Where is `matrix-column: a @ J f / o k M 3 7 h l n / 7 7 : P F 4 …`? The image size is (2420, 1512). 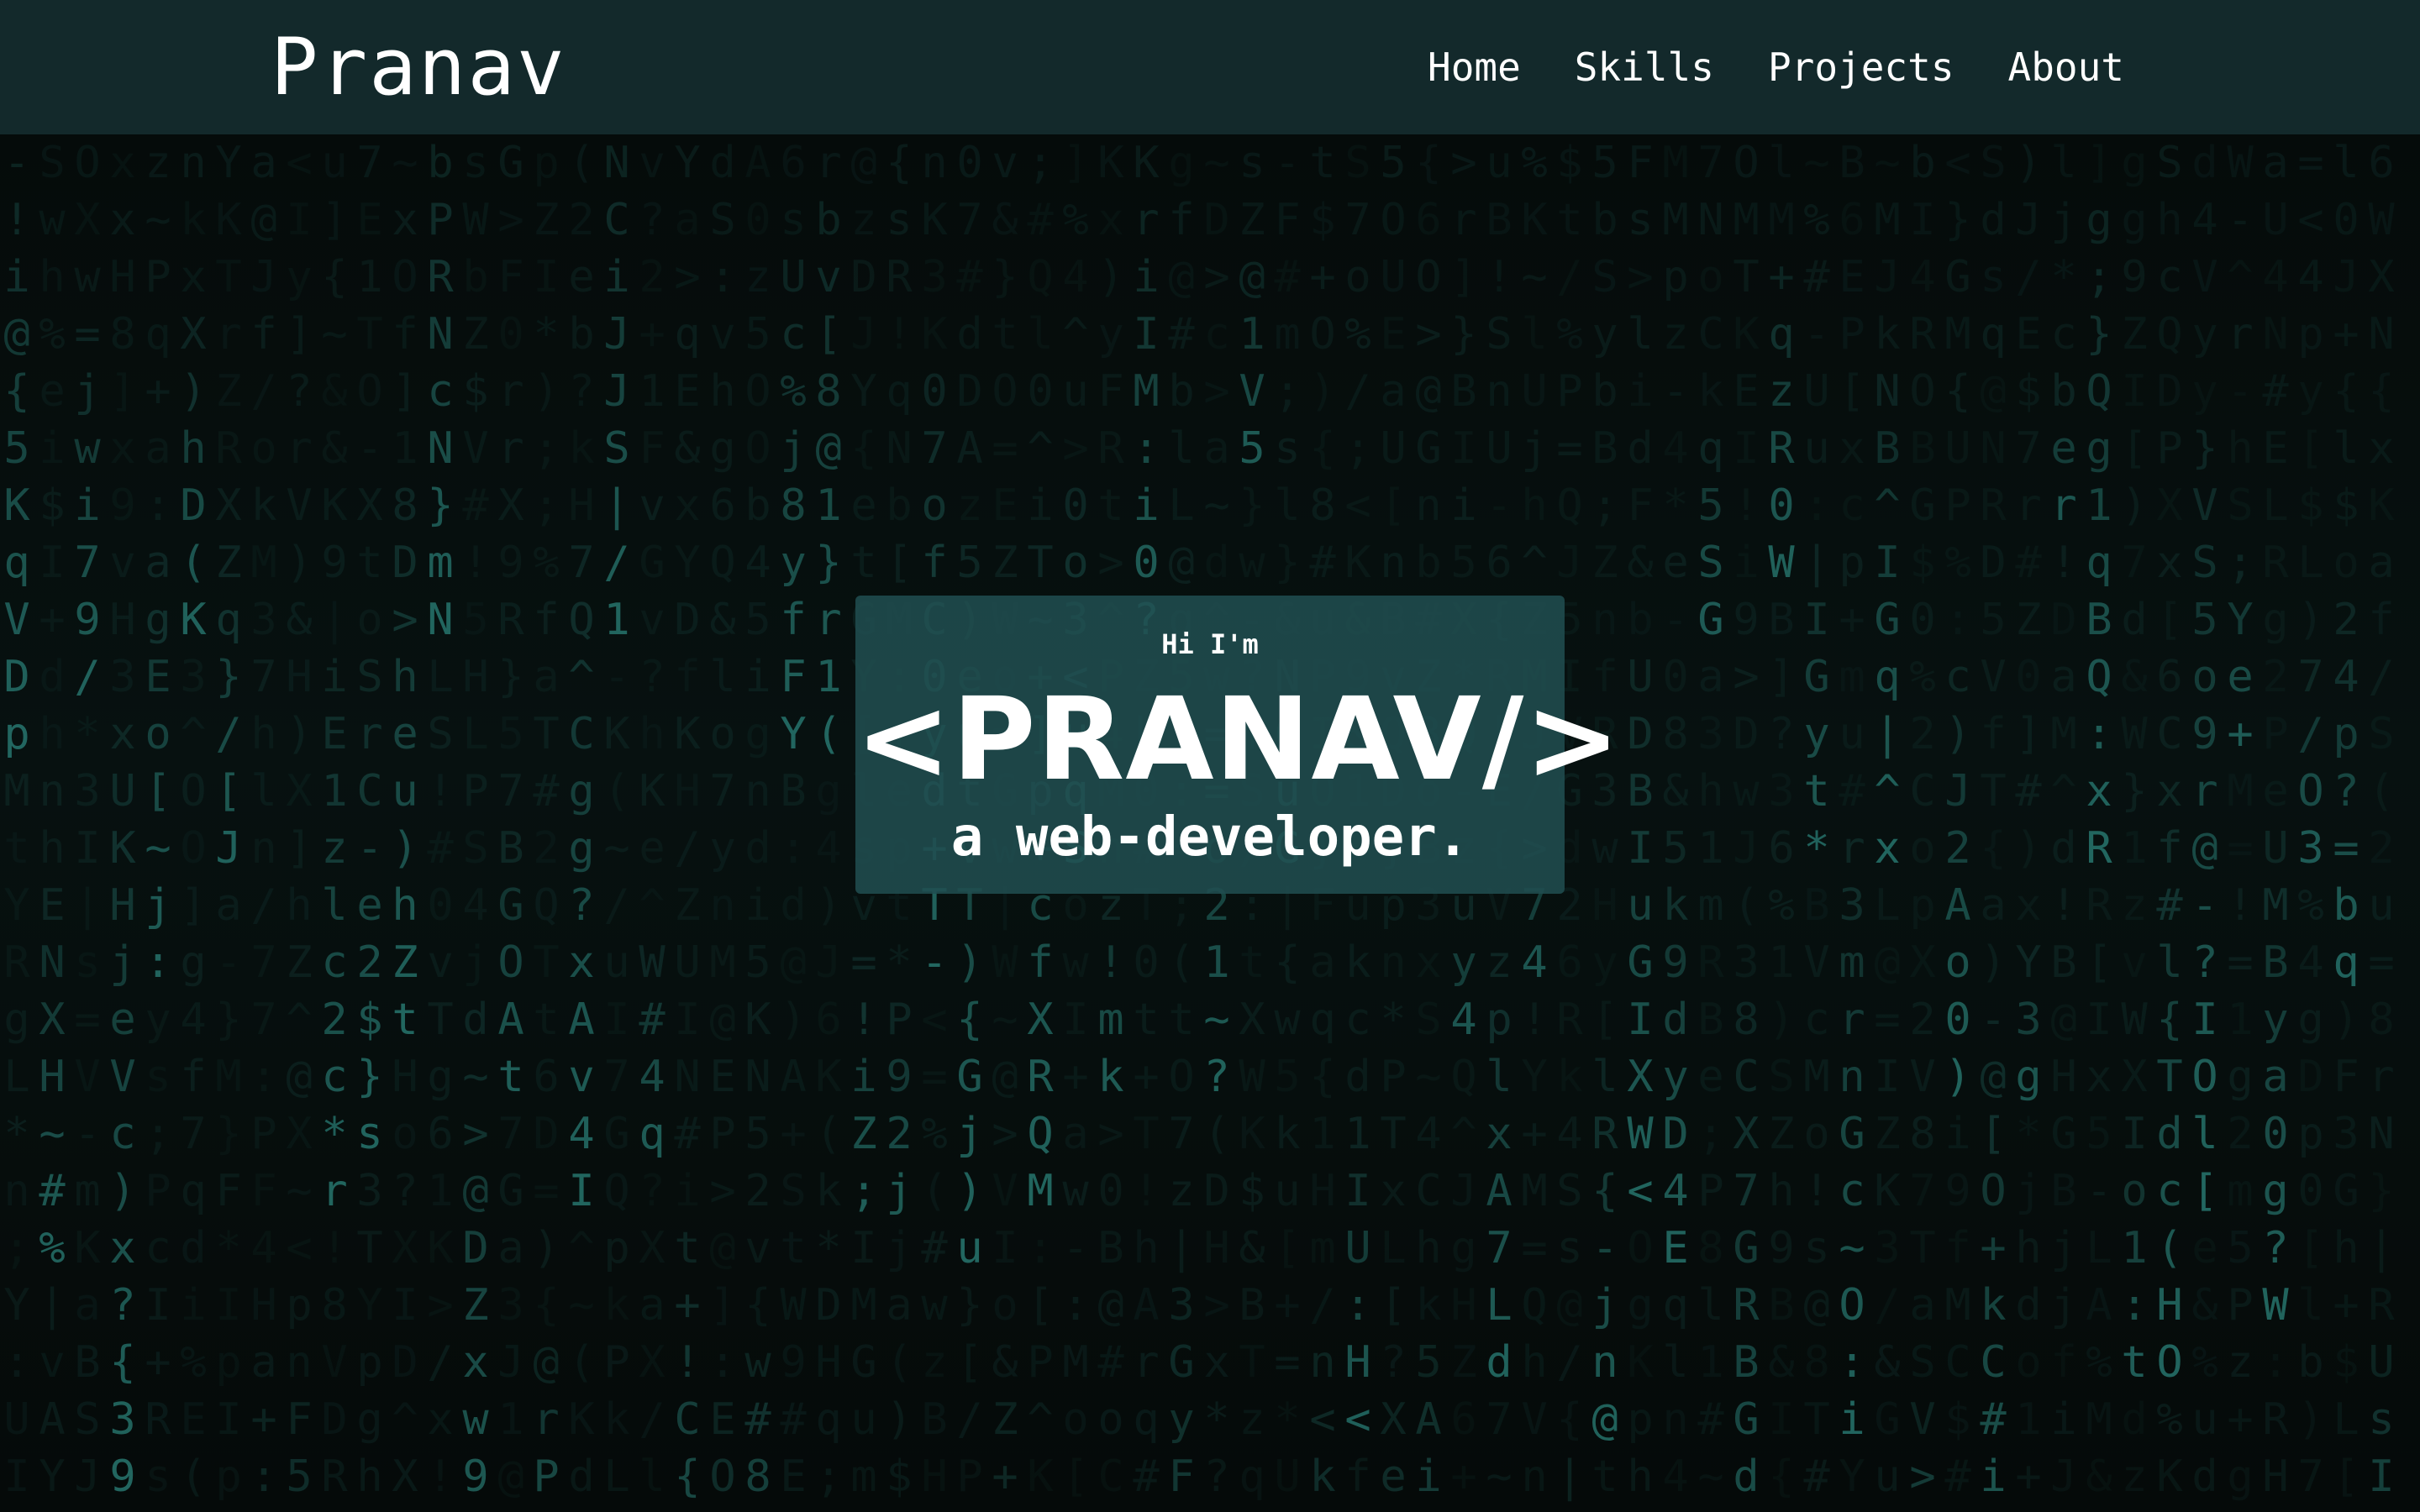 matrix-column: a @ J f / o k M 3 7 h l n / 7 7 : P F 4 … is located at coordinates (263, 820).